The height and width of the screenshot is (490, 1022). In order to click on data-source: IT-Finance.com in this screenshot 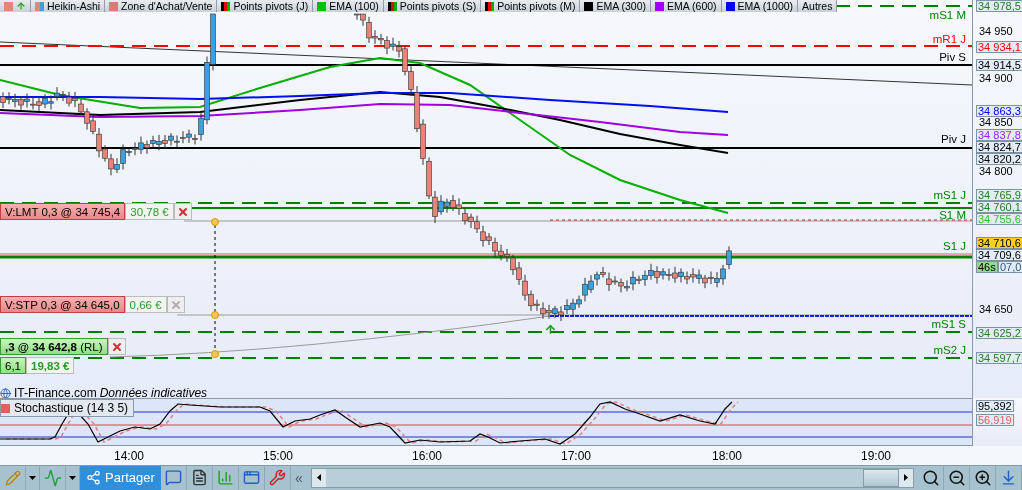, I will do `click(55, 392)`.